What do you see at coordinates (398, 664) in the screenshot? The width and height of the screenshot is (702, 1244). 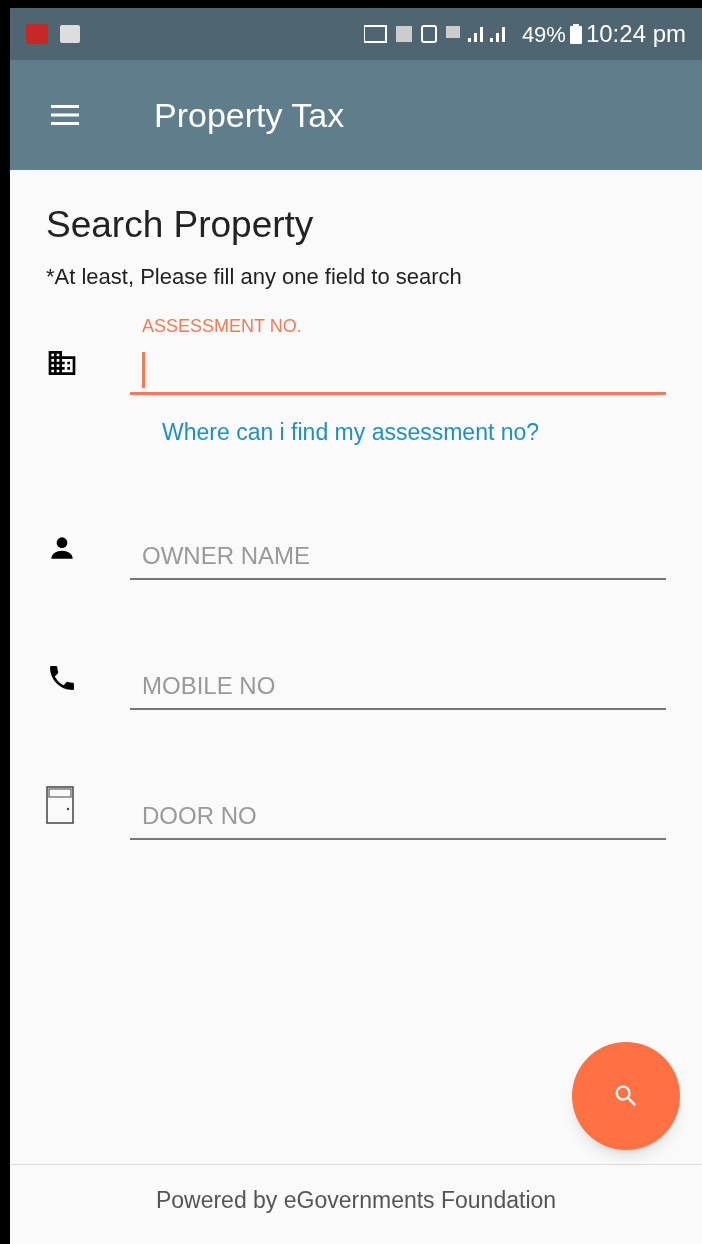 I see `text-field: MOBILE NO` at bounding box center [398, 664].